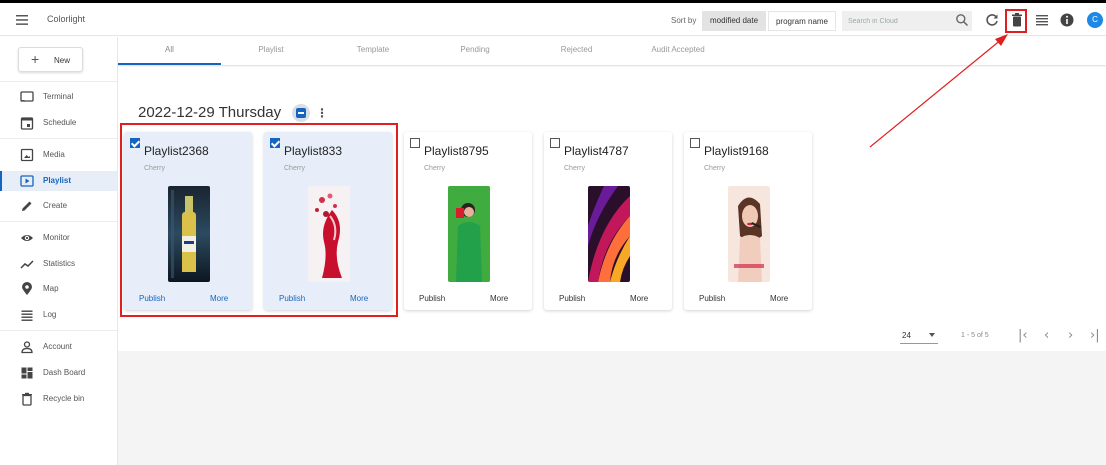  I want to click on sidebar-item-label: Playlist, so click(57, 180).